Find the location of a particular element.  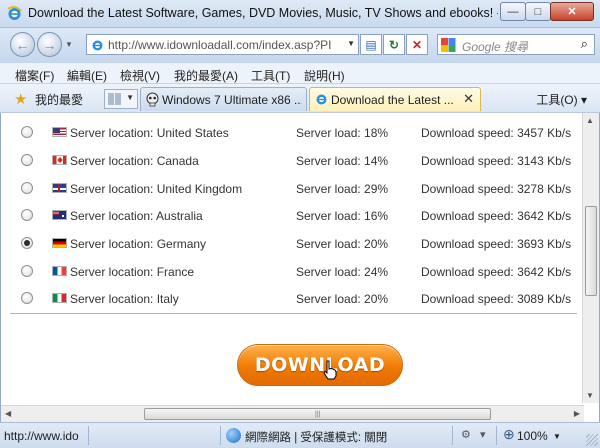

server-load: Server load: 24% is located at coordinates (342, 272).